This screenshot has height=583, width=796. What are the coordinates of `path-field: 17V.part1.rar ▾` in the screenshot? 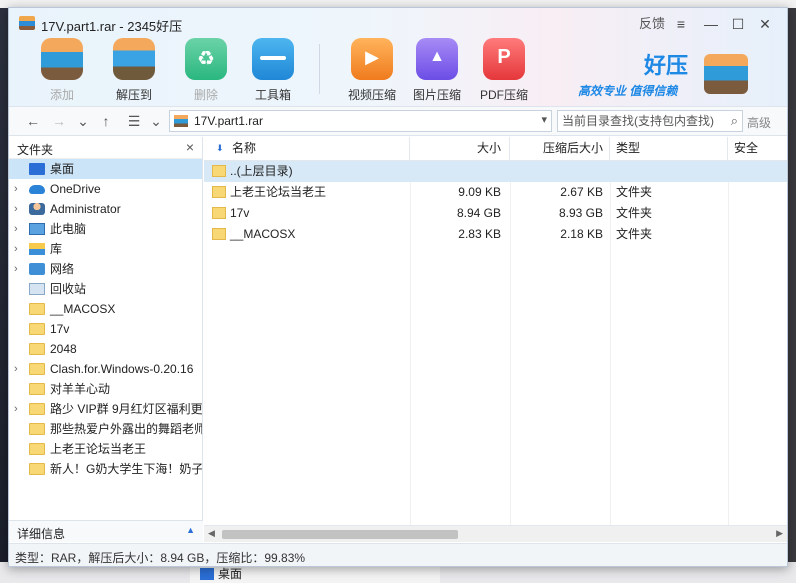 It's located at (360, 121).